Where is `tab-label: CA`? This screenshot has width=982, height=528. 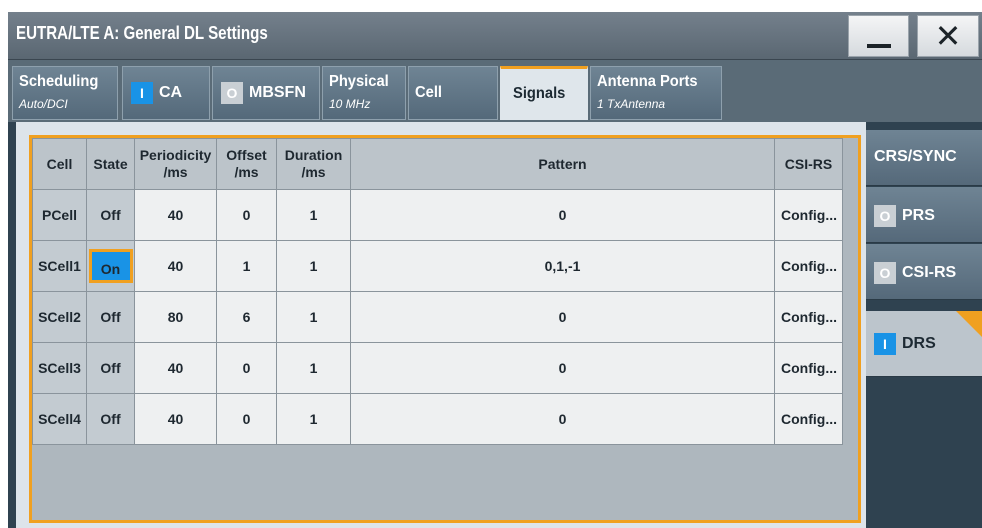 tab-label: CA is located at coordinates (171, 93).